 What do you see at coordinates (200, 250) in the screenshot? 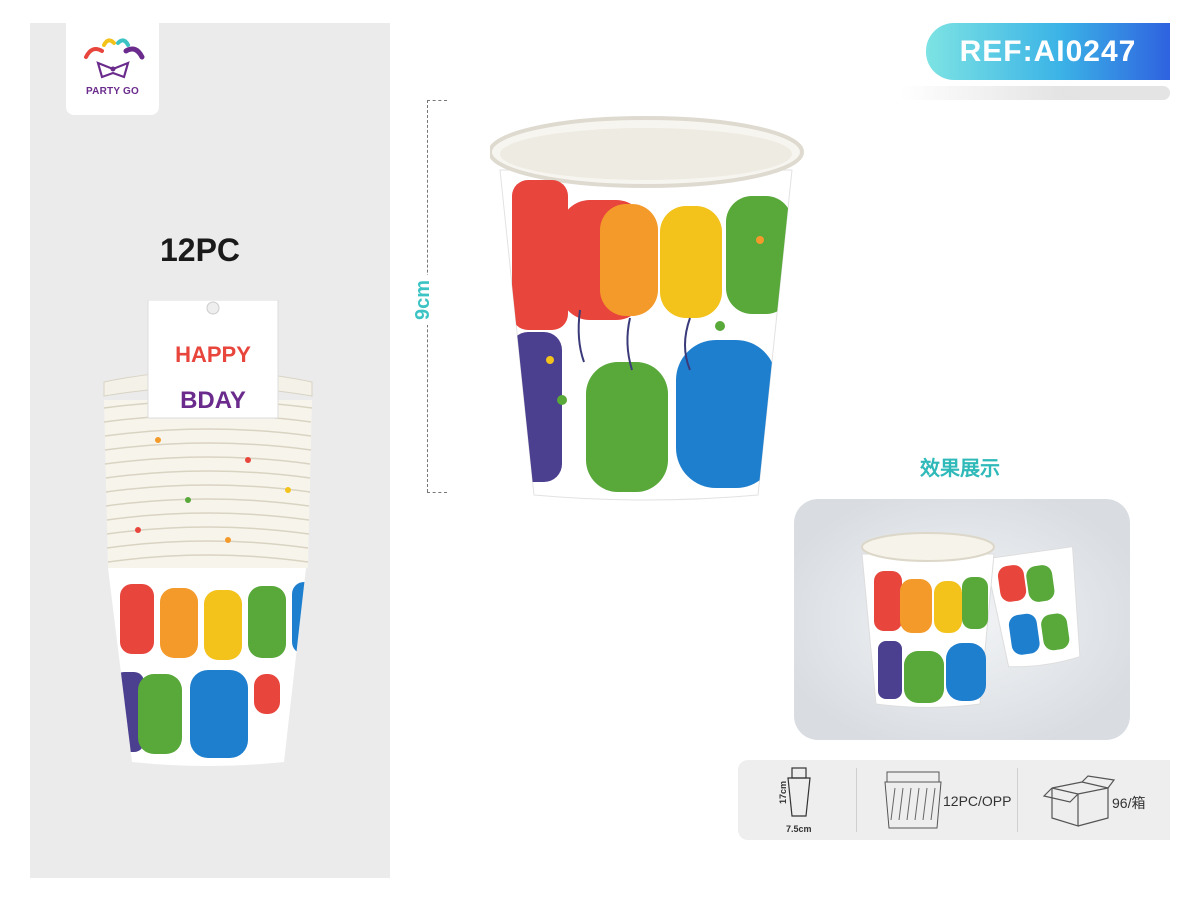
I see `quantity-label: 12PC` at bounding box center [200, 250].